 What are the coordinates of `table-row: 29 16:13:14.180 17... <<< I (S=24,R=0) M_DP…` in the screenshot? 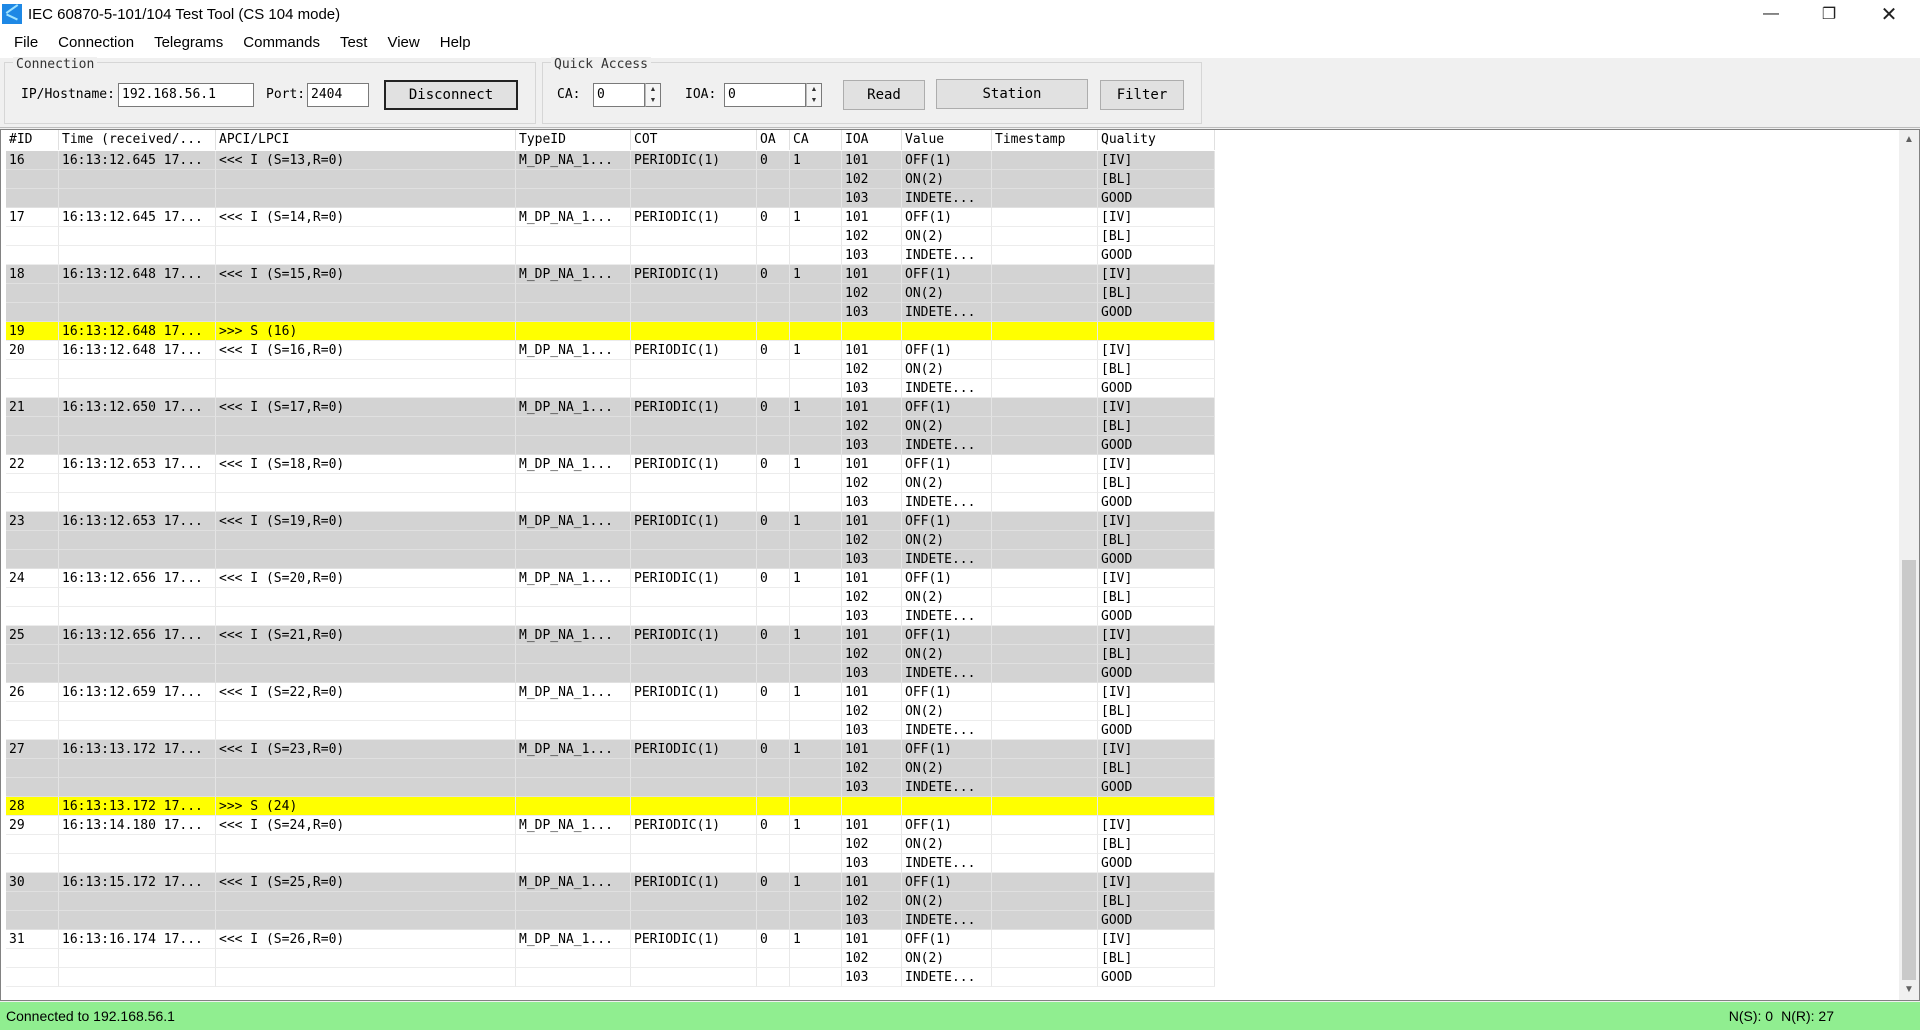 It's located at (610, 825).